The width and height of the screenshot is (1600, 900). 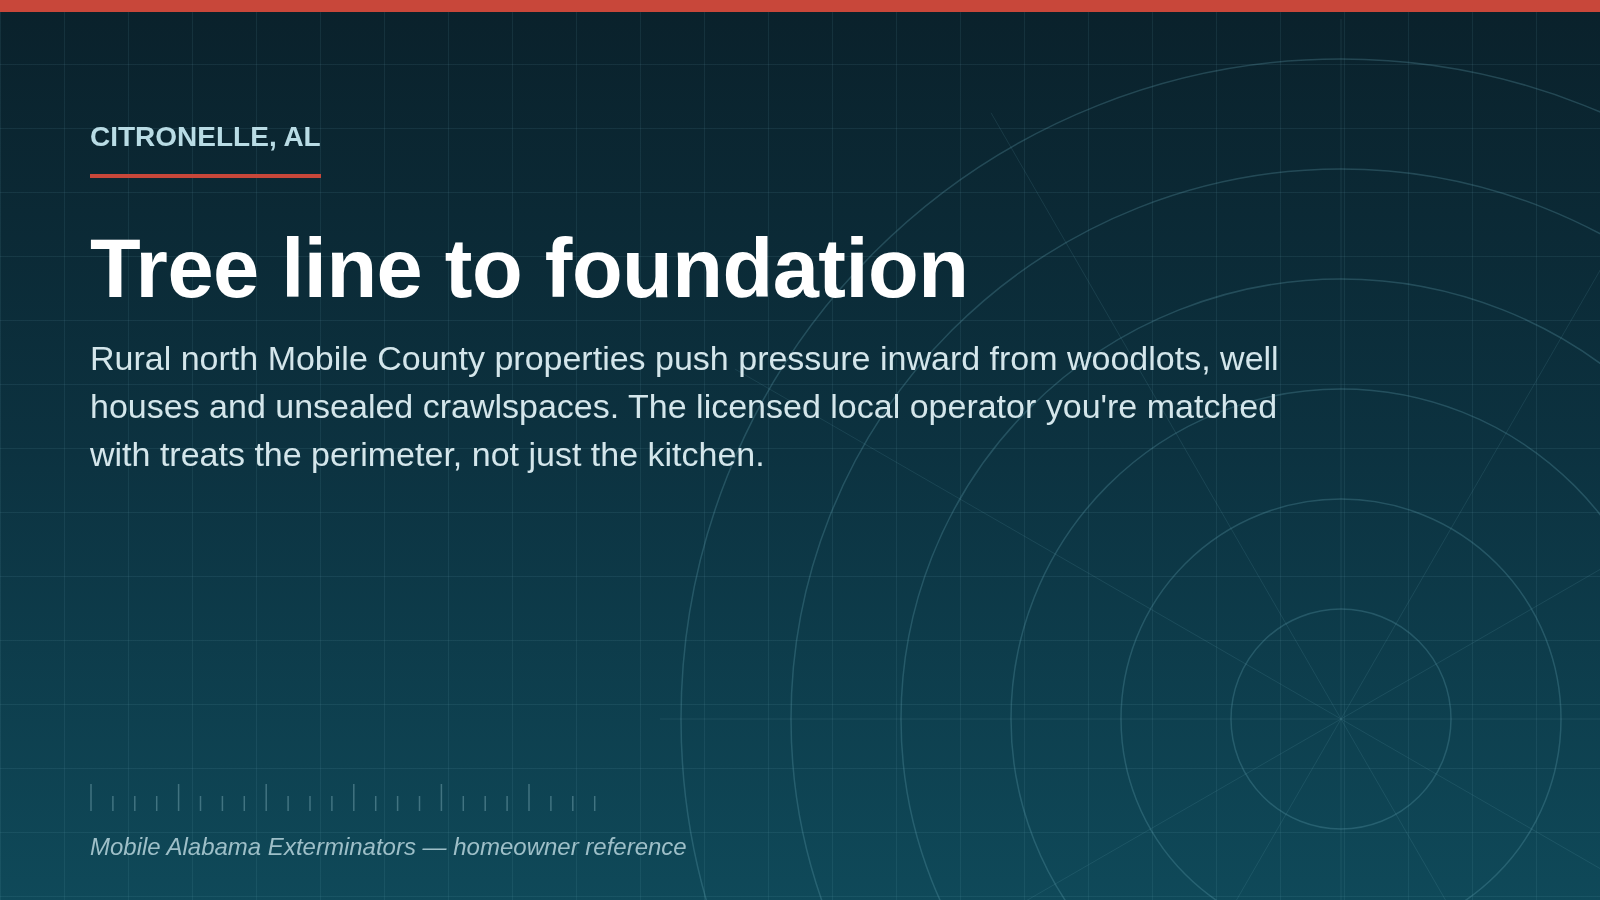 What do you see at coordinates (205, 137) in the screenshot?
I see `location-label: CITRONELLE, AL` at bounding box center [205, 137].